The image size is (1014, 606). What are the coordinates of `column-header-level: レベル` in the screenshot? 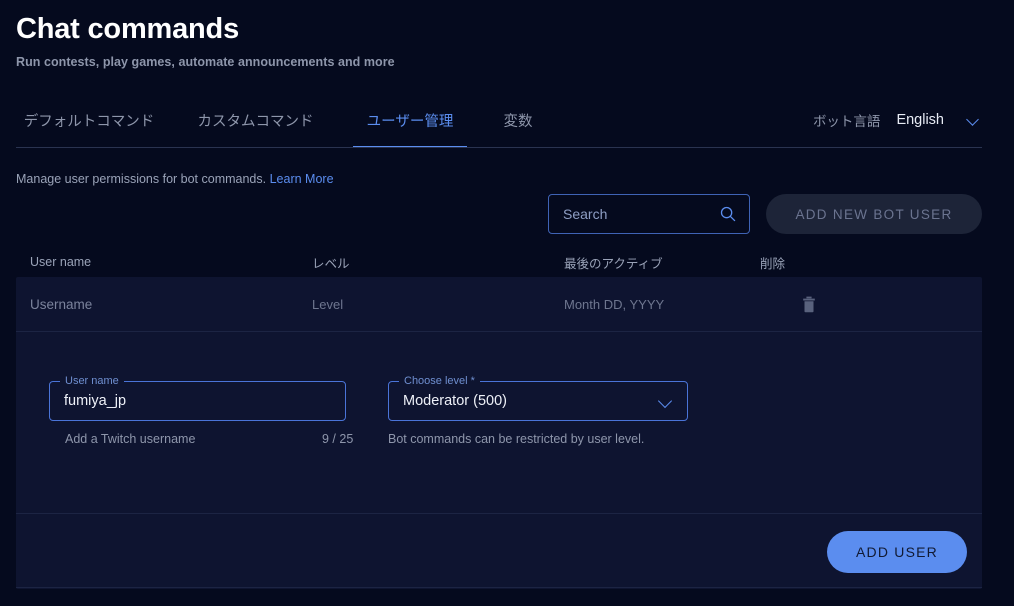 It's located at (331, 263).